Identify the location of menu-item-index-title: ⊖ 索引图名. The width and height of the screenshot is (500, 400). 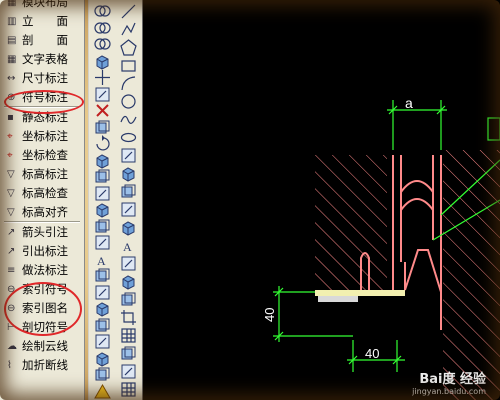
(42, 308).